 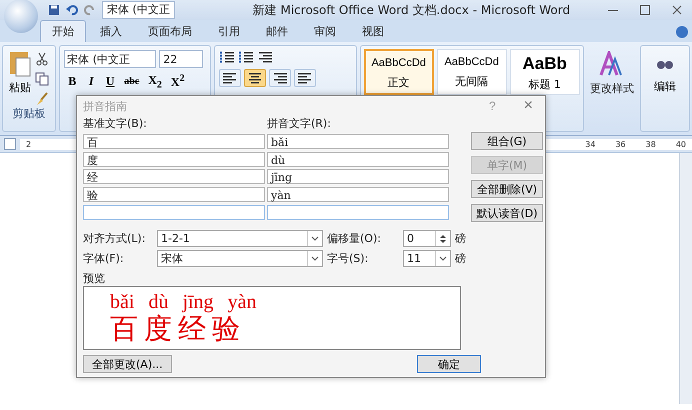 I want to click on close-icon, so click(x=677, y=10).